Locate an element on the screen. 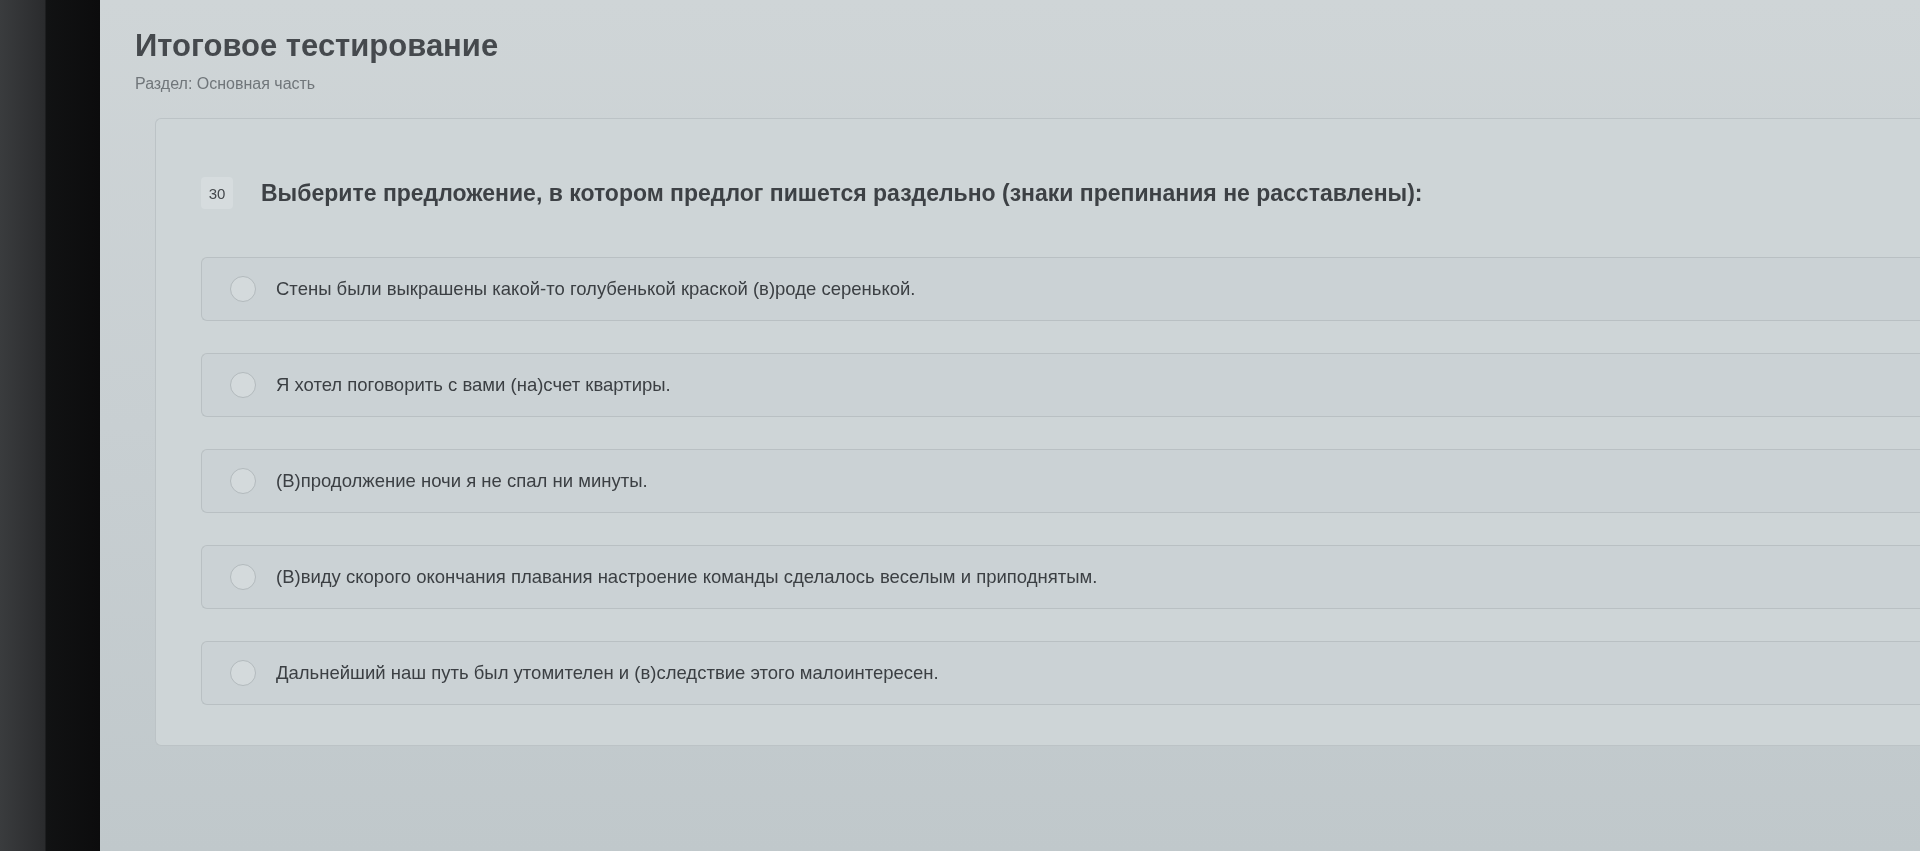  answer-option: (В)продолжение ночи я не спал ни минуты. is located at coordinates (1060, 481).